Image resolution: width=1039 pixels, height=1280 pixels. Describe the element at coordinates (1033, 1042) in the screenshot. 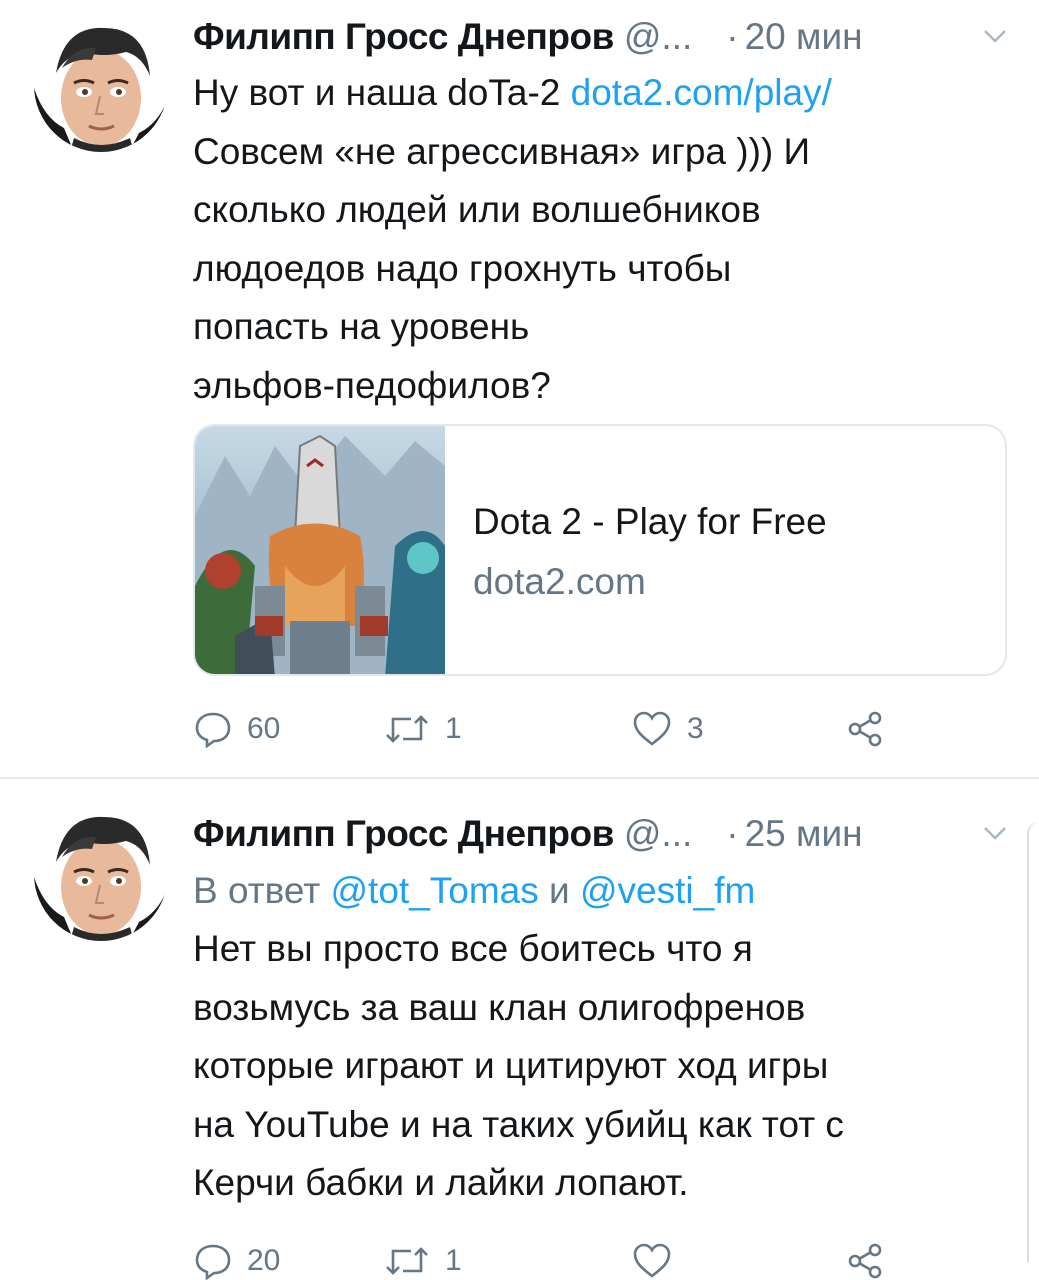

I see `scroll-indicator` at that location.